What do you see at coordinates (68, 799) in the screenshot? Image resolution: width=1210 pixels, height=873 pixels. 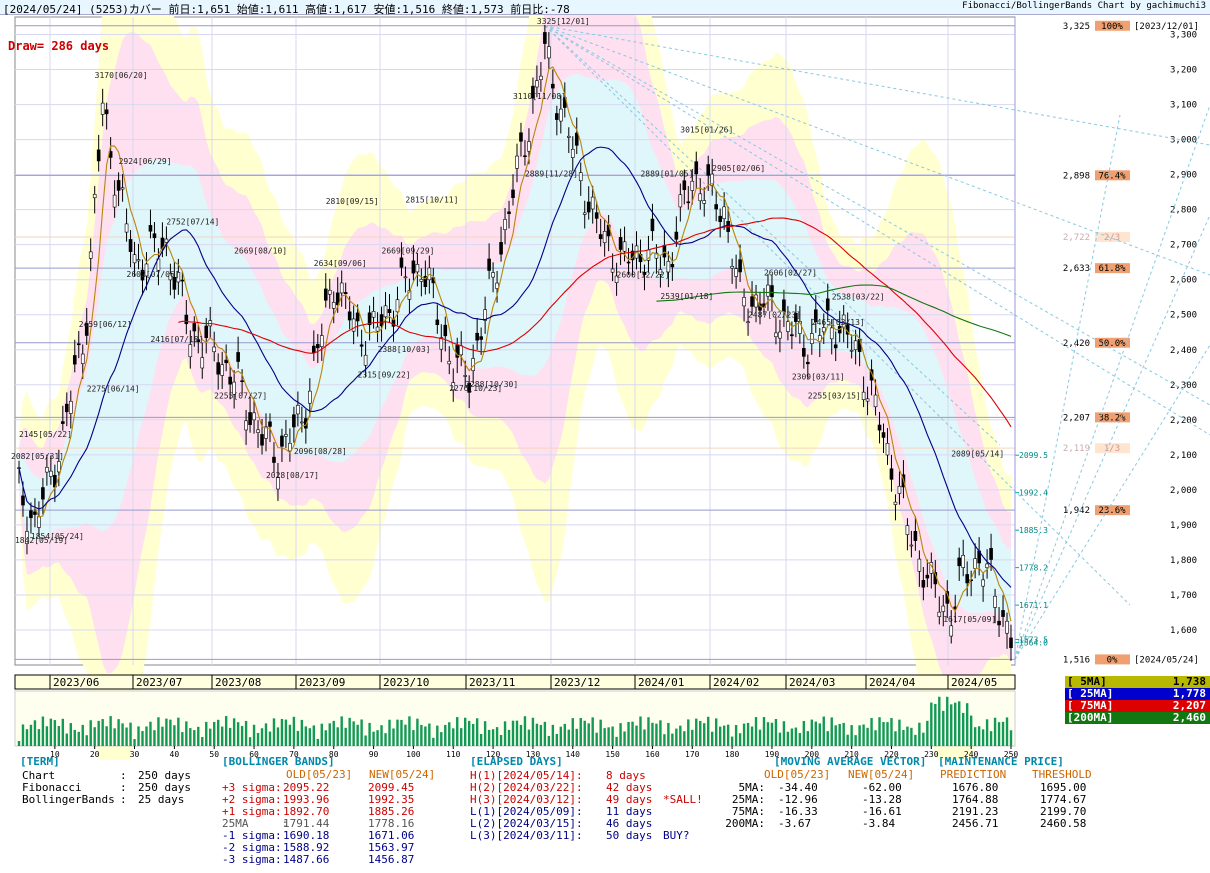 I see `term-key: BollingerBands` at bounding box center [68, 799].